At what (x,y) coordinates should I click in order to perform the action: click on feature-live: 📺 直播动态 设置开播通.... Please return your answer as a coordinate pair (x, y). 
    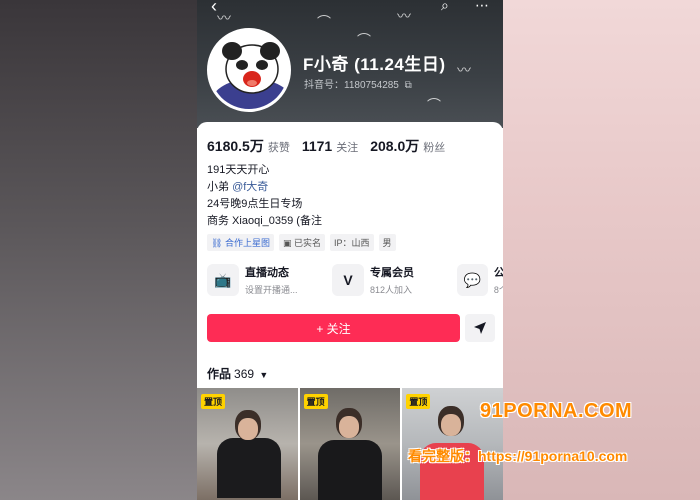
    Looking at the image, I should click on (264, 280).